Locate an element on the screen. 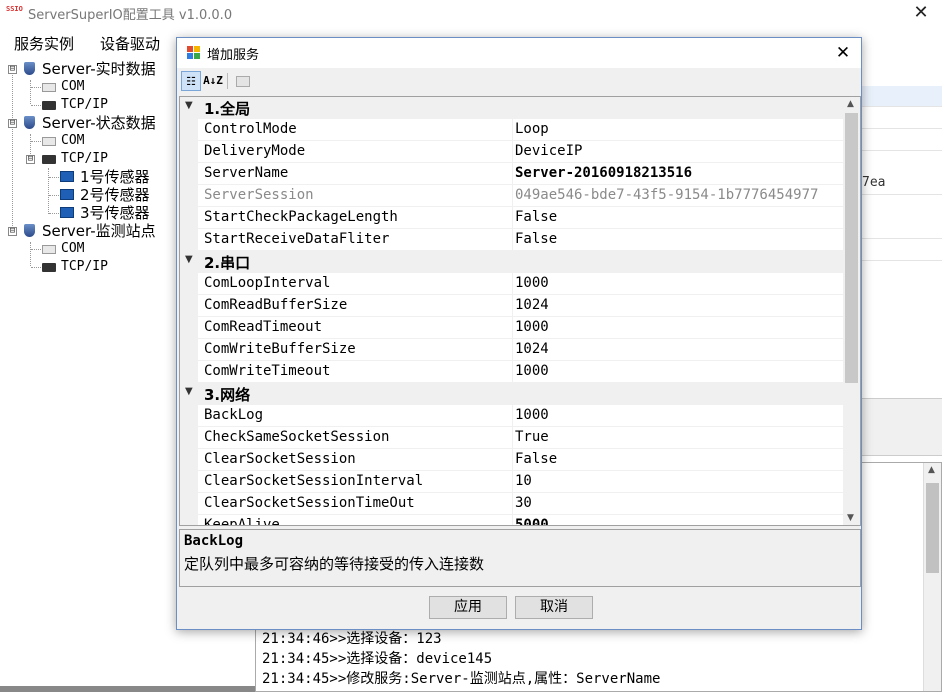 Image resolution: width=942 pixels, height=692 pixels. dialog-close-button: ✕ is located at coordinates (843, 53).